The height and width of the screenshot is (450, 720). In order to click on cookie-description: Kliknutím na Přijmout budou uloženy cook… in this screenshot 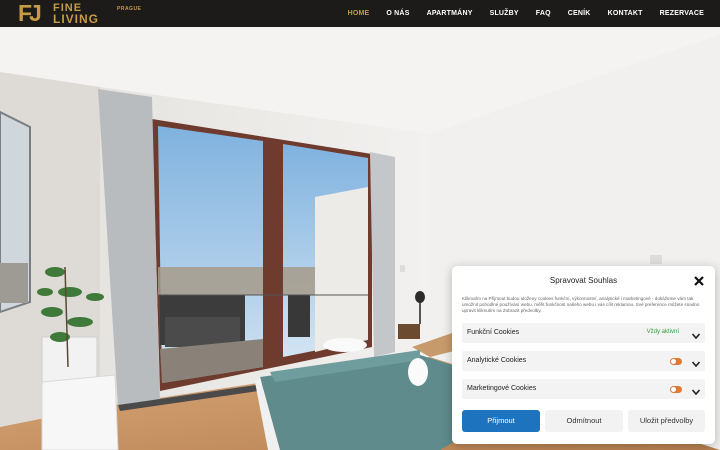, I will do `click(581, 304)`.